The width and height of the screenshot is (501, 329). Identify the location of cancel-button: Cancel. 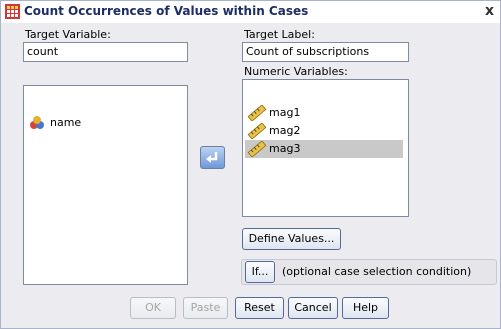
(313, 308).